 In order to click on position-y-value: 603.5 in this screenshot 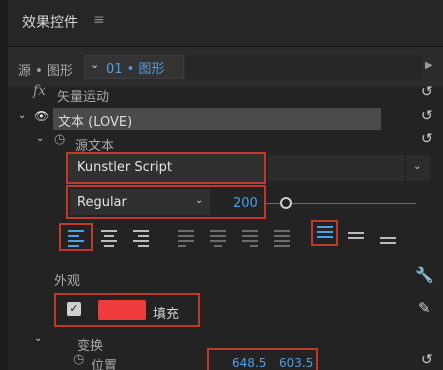, I will do `click(296, 363)`.